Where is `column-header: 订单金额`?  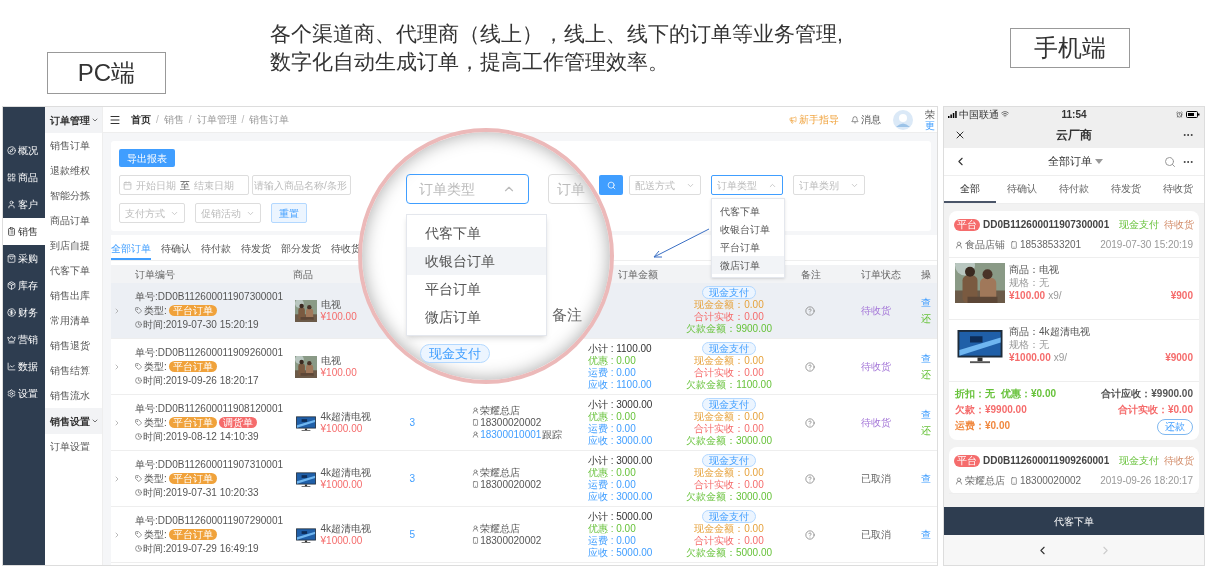 column-header: 订单金额 is located at coordinates (637, 274).